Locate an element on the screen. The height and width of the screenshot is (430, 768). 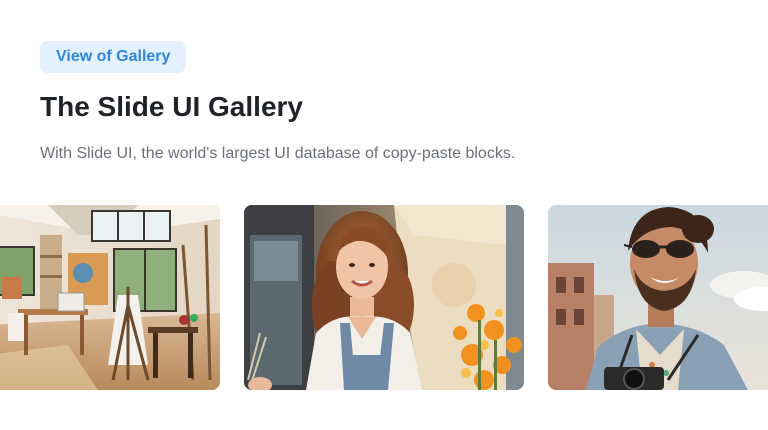
gallery-image-studio is located at coordinates (110, 297).